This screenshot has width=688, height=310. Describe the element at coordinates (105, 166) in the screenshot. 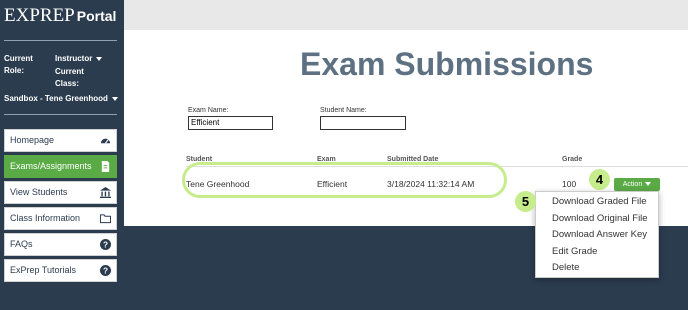

I see `document-icon` at that location.